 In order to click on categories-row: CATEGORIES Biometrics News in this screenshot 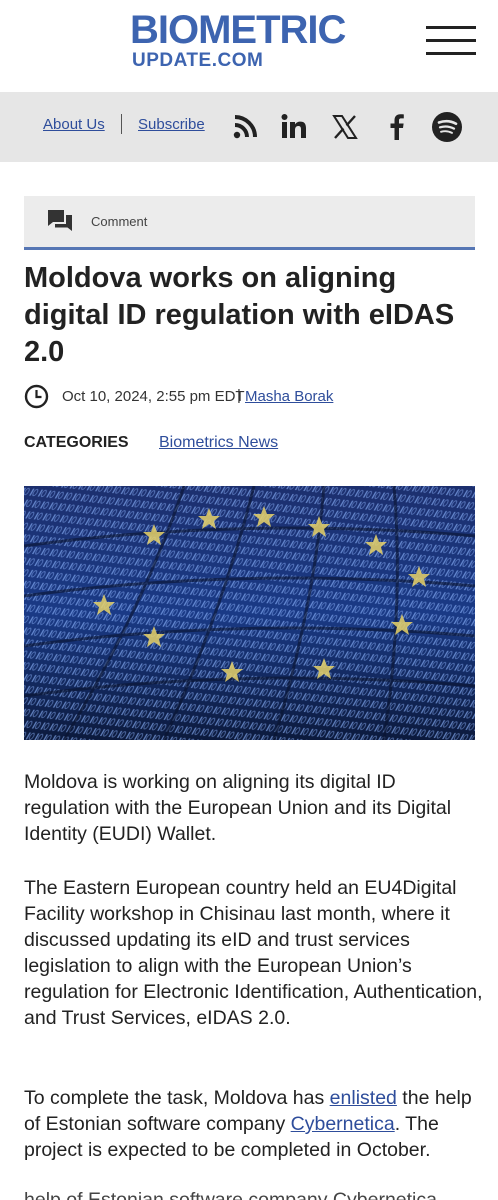, I will do `click(254, 444)`.